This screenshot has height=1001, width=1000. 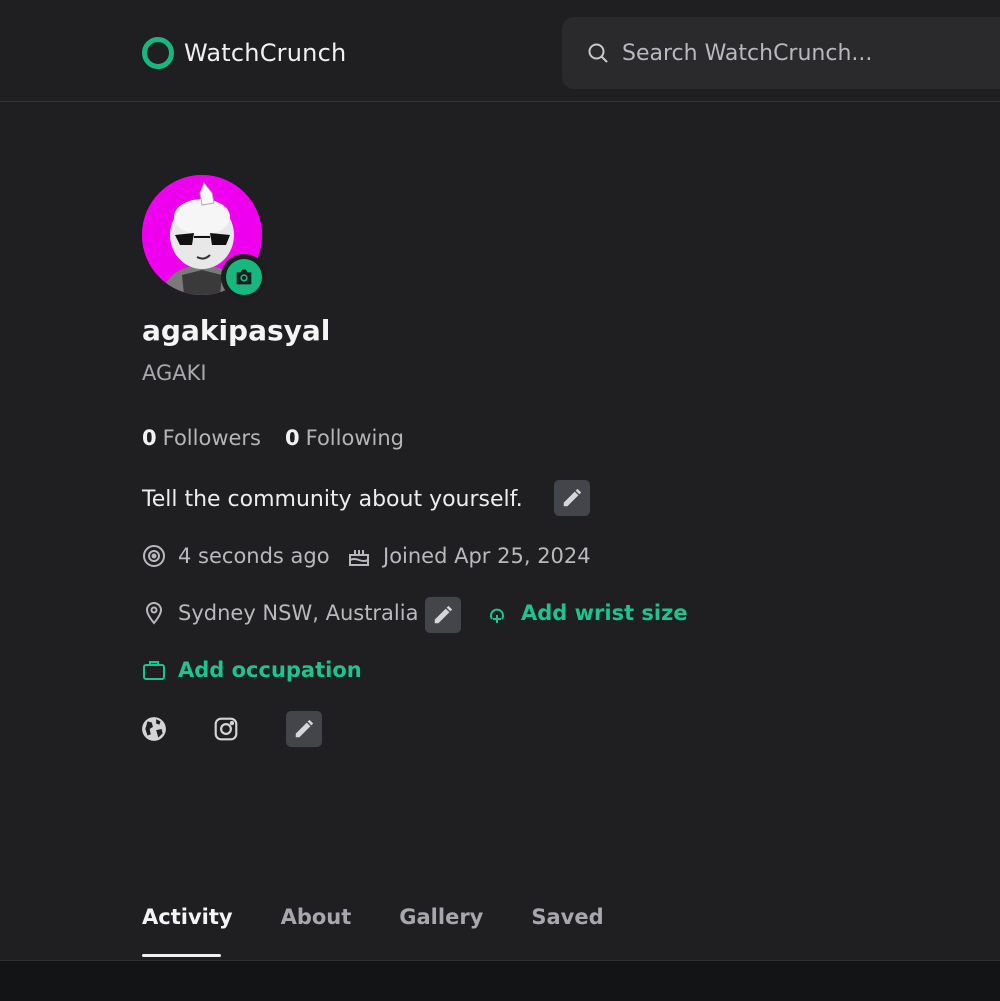 I want to click on cake-icon, so click(x=359, y=558).